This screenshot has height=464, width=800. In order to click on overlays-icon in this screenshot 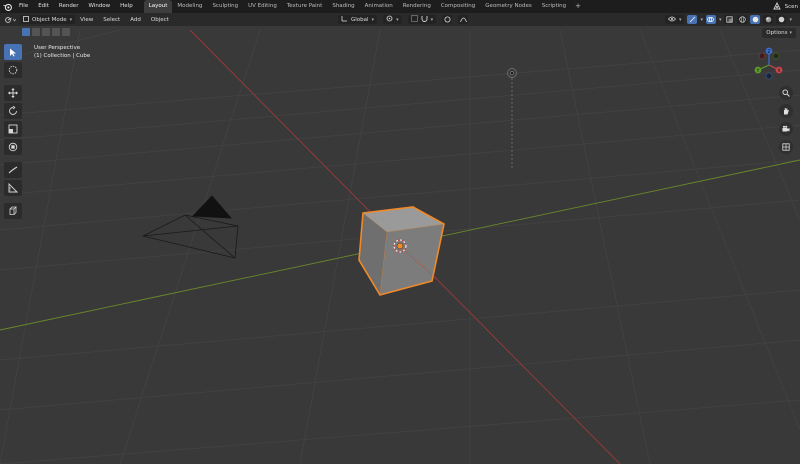, I will do `click(711, 19)`.